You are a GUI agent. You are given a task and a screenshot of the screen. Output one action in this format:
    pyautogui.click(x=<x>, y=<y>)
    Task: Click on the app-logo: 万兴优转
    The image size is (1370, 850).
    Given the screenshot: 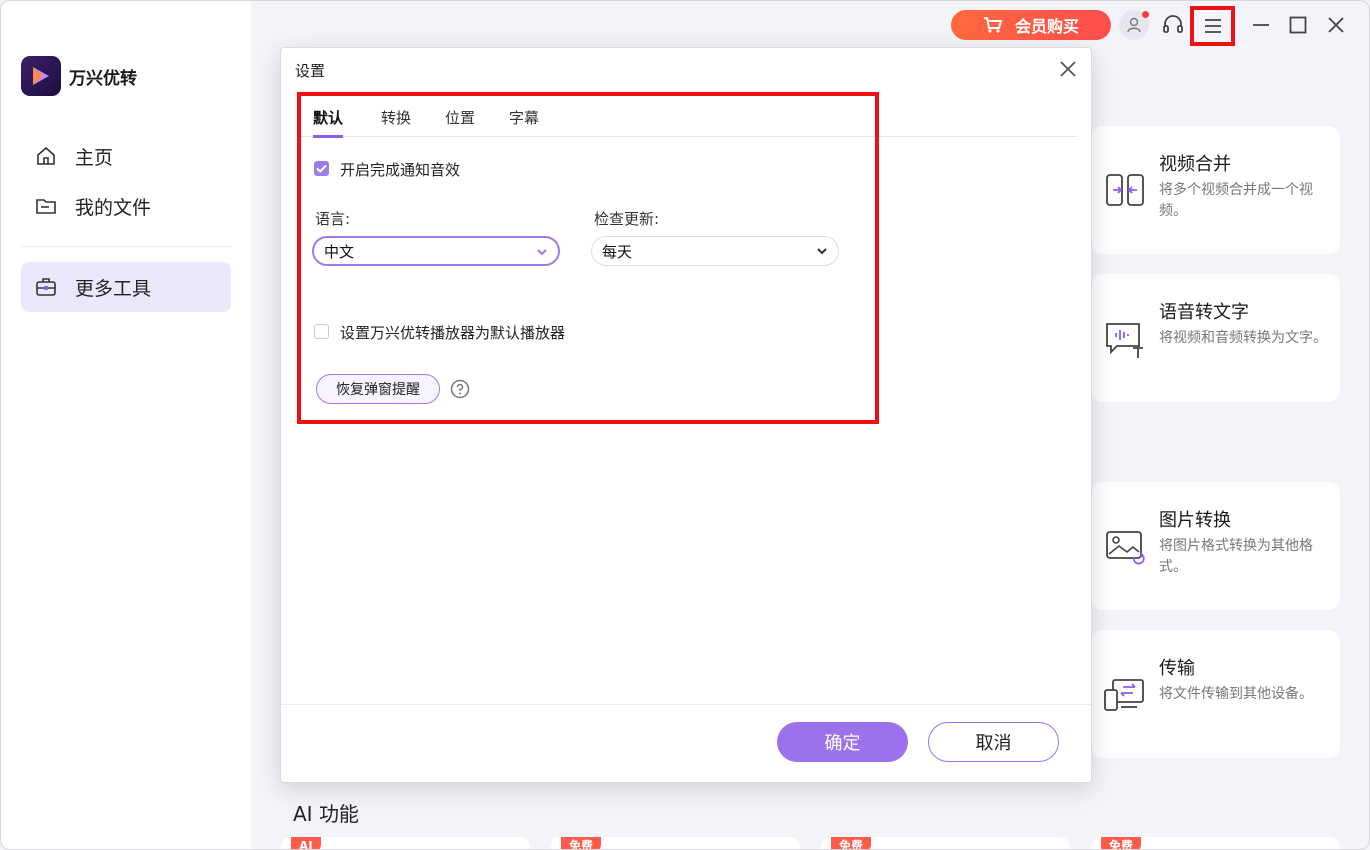 What is the action you would take?
    pyautogui.click(x=79, y=76)
    